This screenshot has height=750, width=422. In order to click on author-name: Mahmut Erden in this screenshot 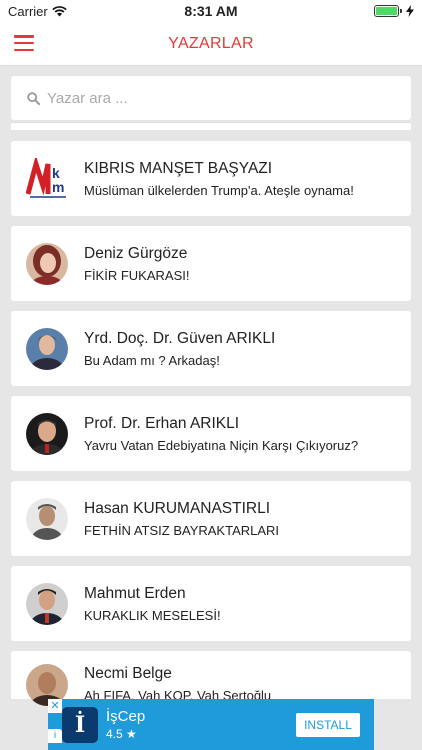, I will do `click(135, 593)`.